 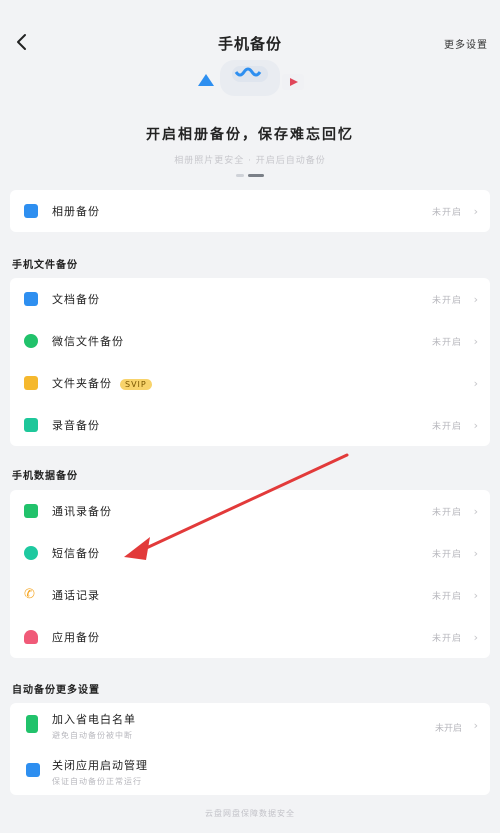 I want to click on recorder-icon, so click(x=31, y=425).